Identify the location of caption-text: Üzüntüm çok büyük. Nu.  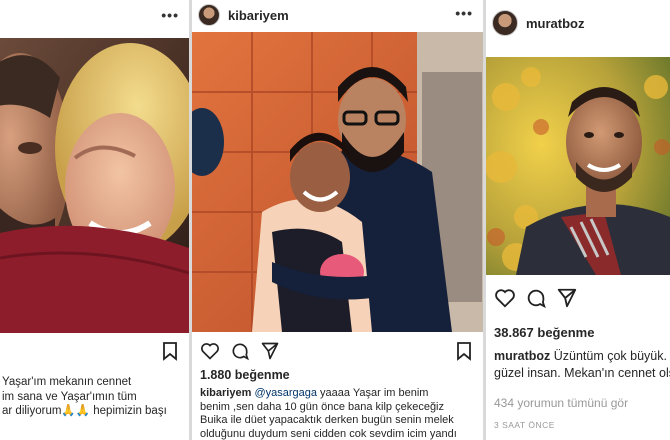
(611, 356).